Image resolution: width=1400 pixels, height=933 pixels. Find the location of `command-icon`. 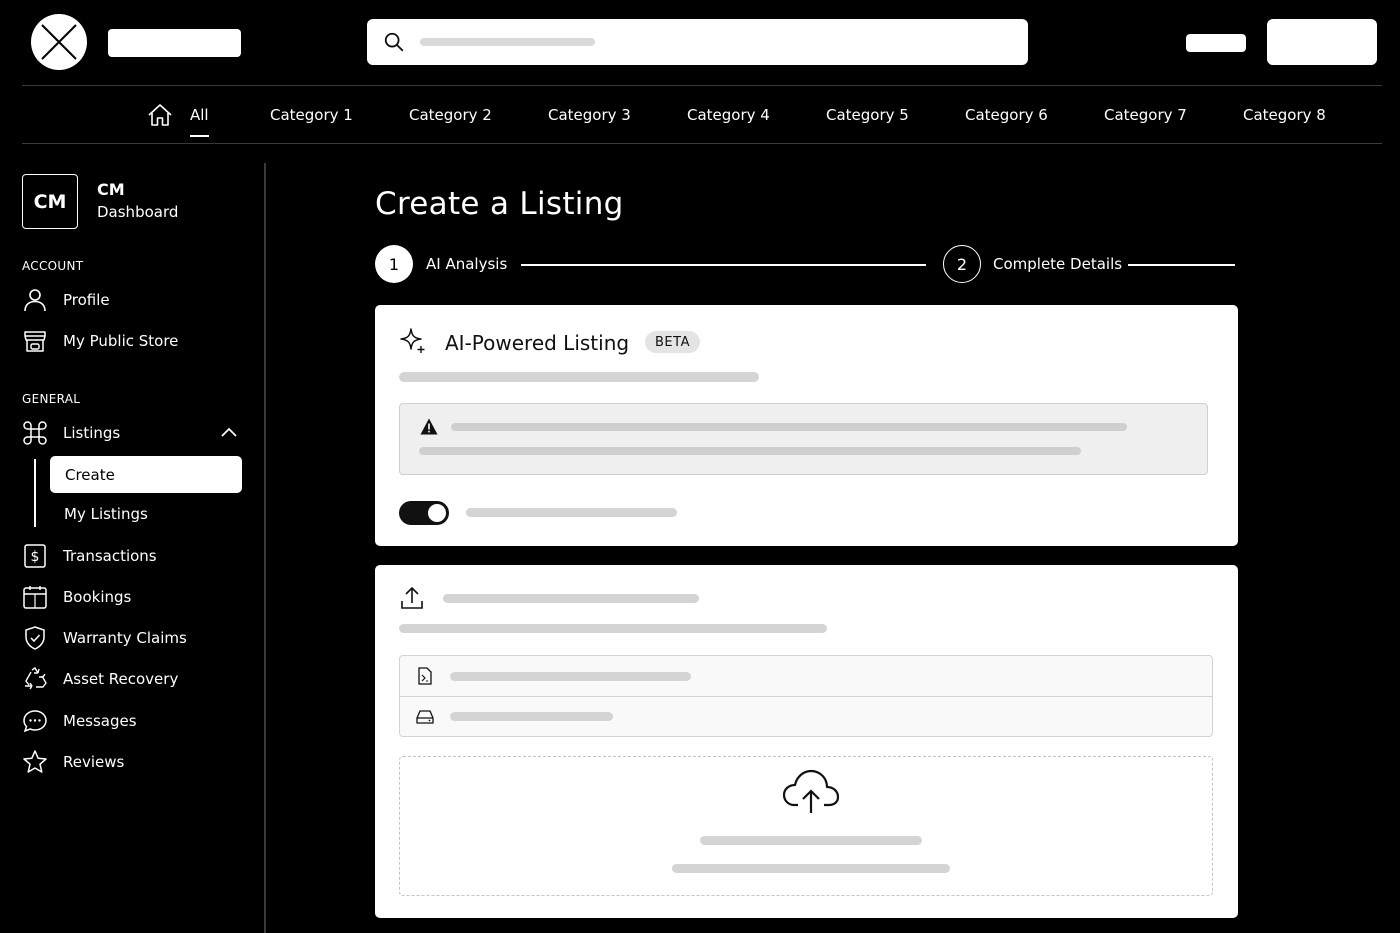

command-icon is located at coordinates (35, 433).